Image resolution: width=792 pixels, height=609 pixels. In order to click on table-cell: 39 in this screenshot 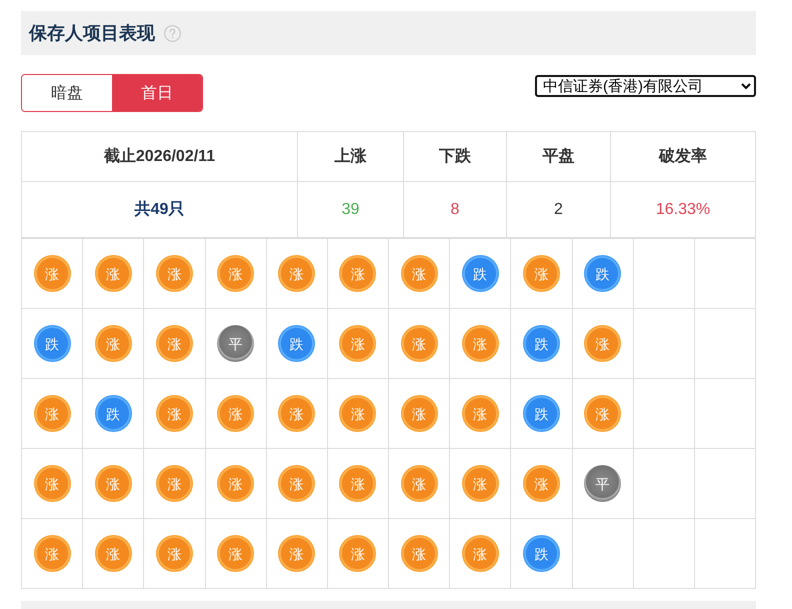, I will do `click(351, 210)`.